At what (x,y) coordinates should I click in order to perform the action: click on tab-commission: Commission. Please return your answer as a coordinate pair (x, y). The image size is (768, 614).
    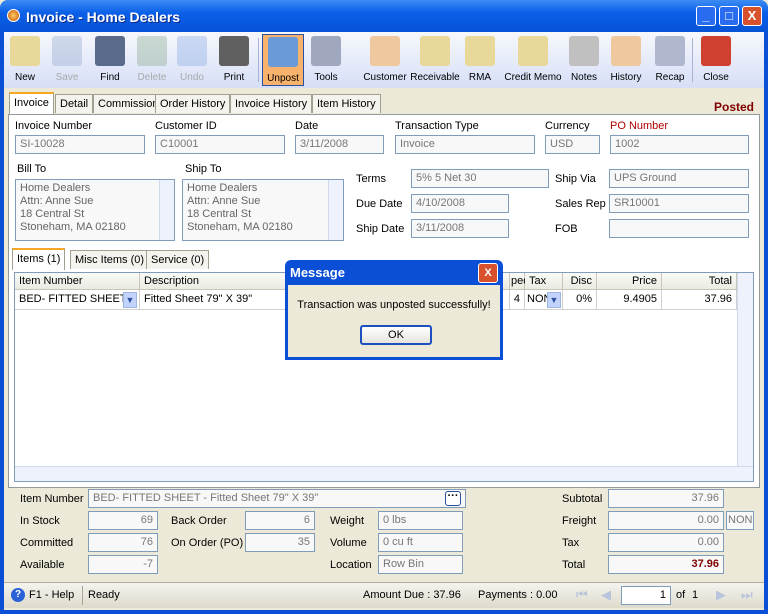
    Looking at the image, I should click on (128, 103).